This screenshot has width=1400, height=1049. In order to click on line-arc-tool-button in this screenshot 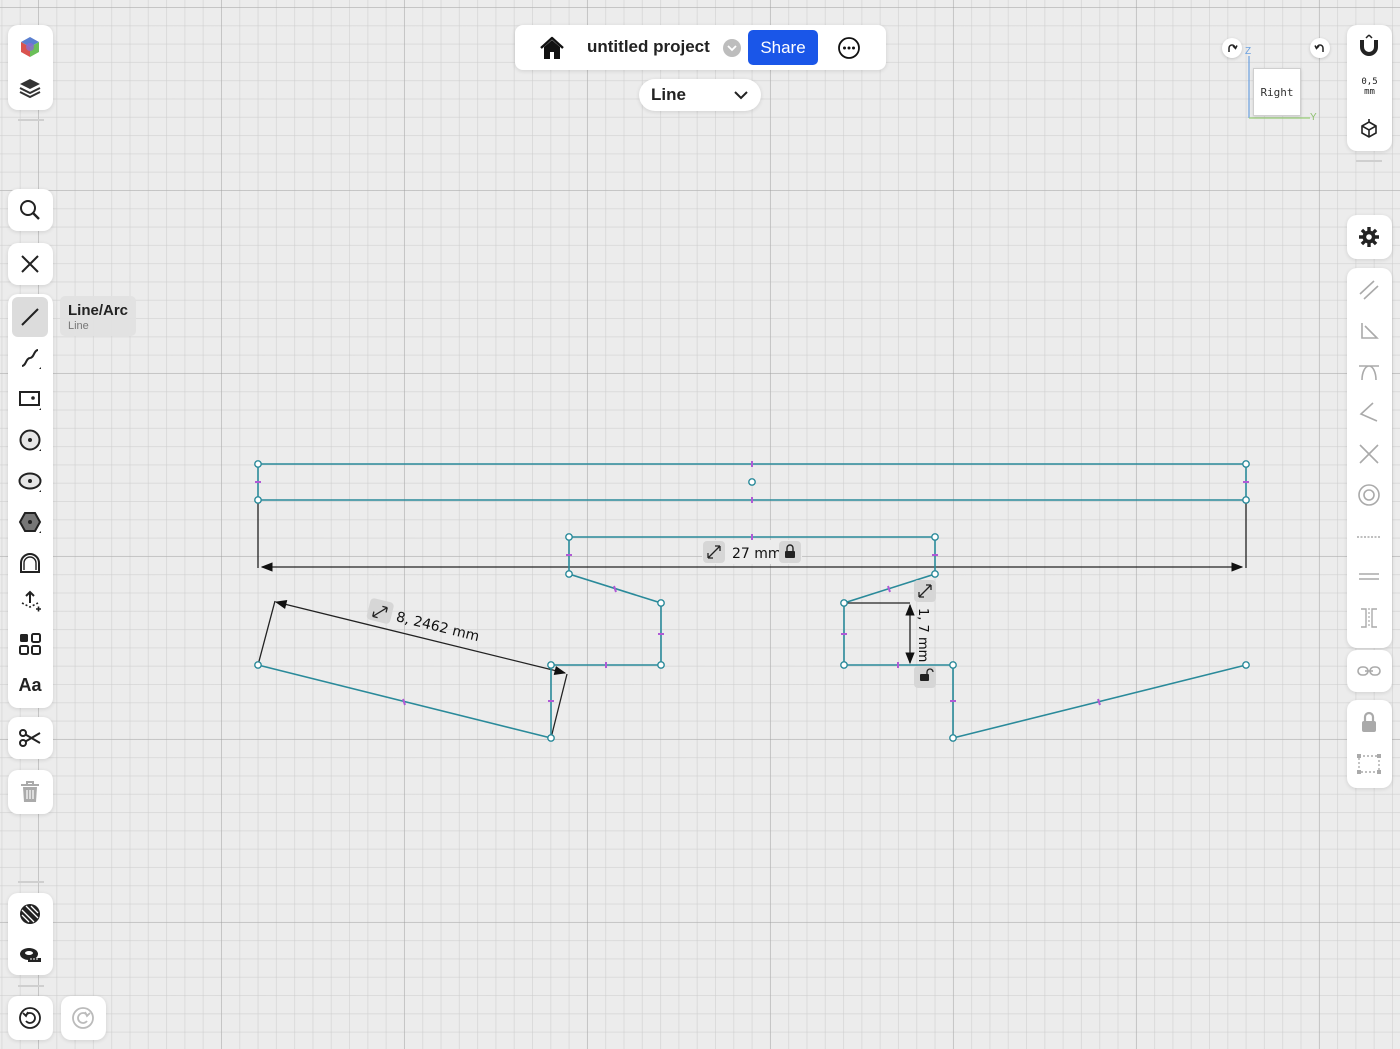, I will do `click(30, 317)`.